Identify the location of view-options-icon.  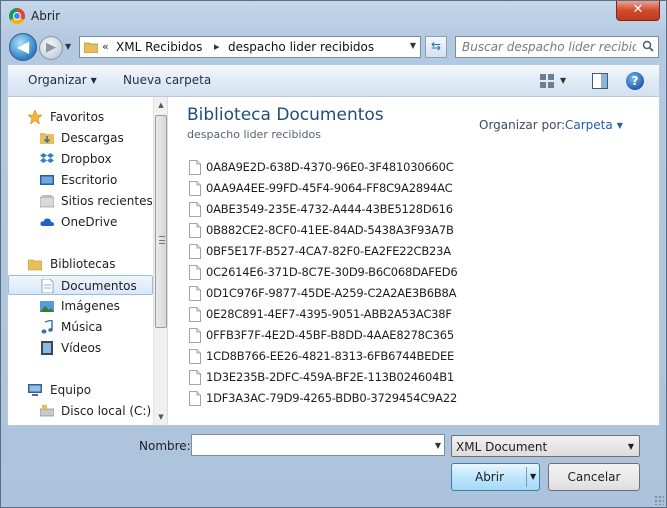
(547, 81).